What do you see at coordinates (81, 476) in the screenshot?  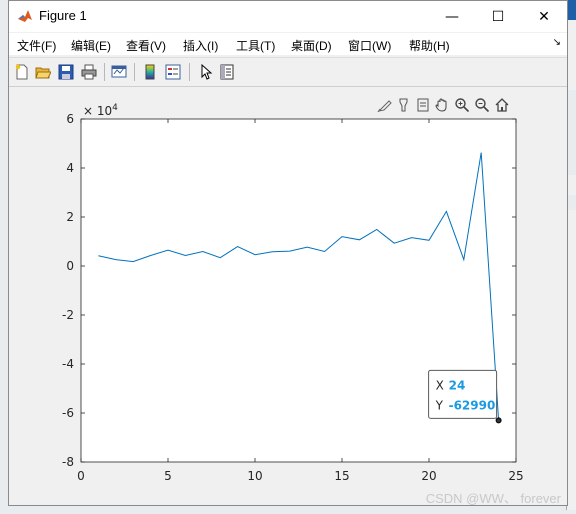 I see `x-tick-label: 0` at bounding box center [81, 476].